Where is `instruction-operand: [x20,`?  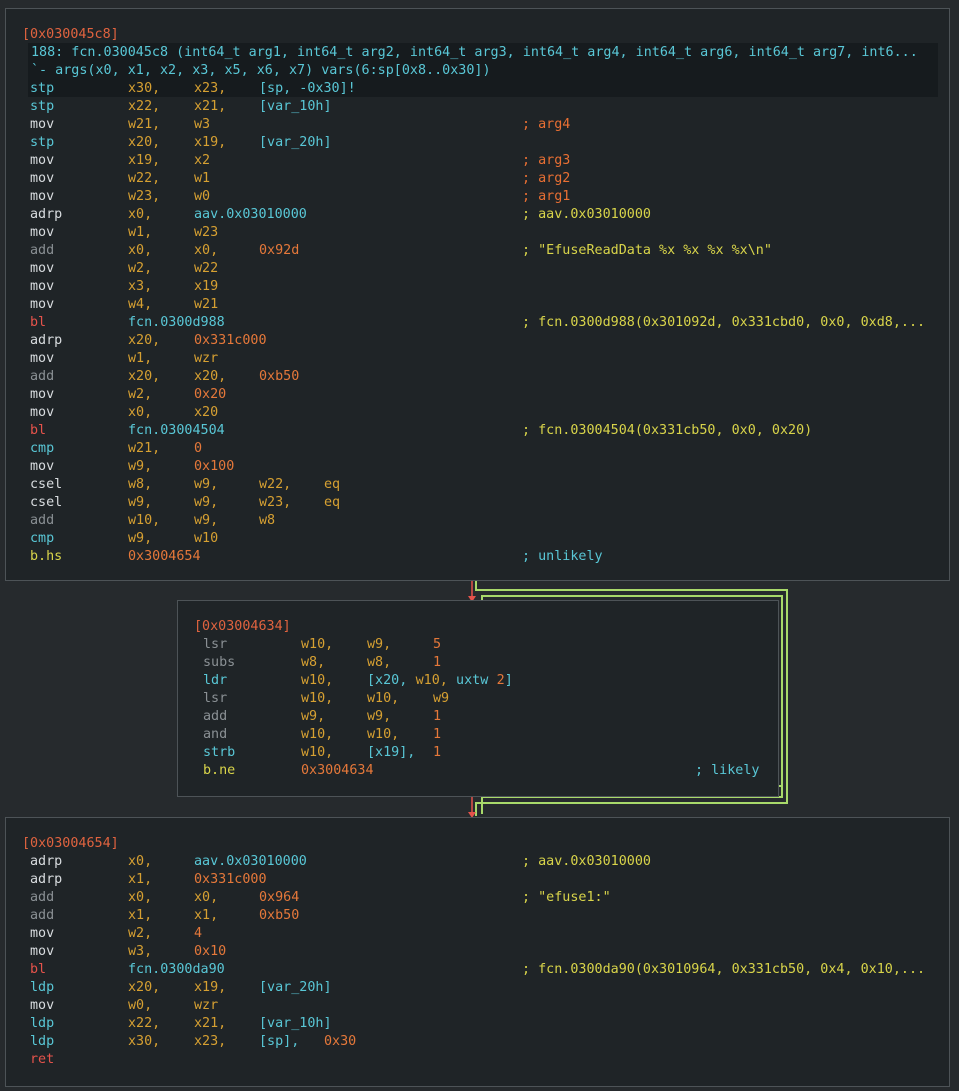 instruction-operand: [x20, is located at coordinates (391, 680).